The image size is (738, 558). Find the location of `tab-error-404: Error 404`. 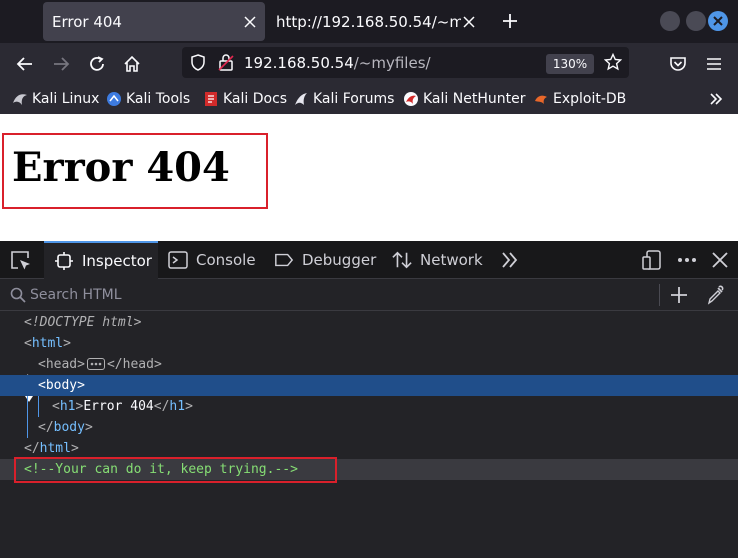

tab-error-404: Error 404 is located at coordinates (154, 21).